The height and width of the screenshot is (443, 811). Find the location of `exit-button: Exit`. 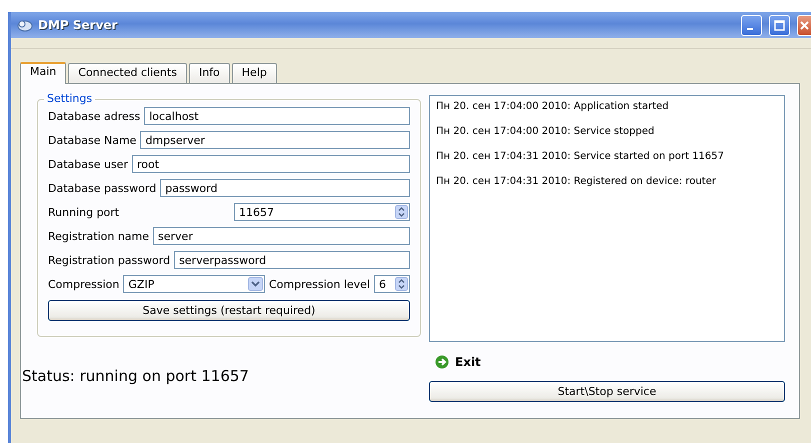

exit-button: Exit is located at coordinates (458, 362).